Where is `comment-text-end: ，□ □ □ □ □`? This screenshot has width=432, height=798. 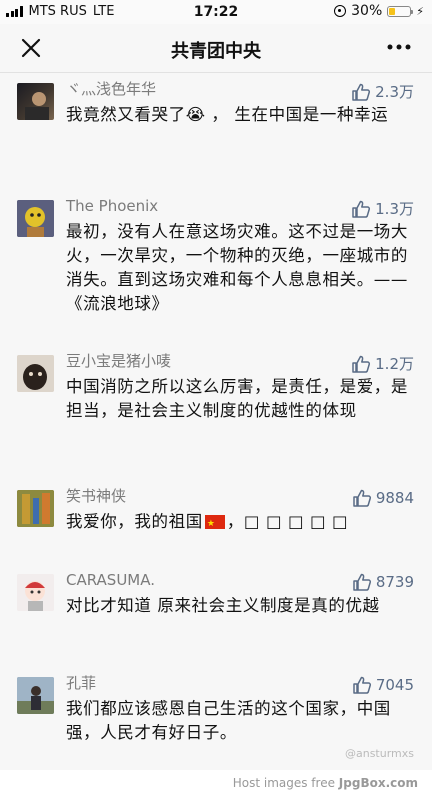 comment-text-end: ，□ □ □ □ □ is located at coordinates (287, 521).